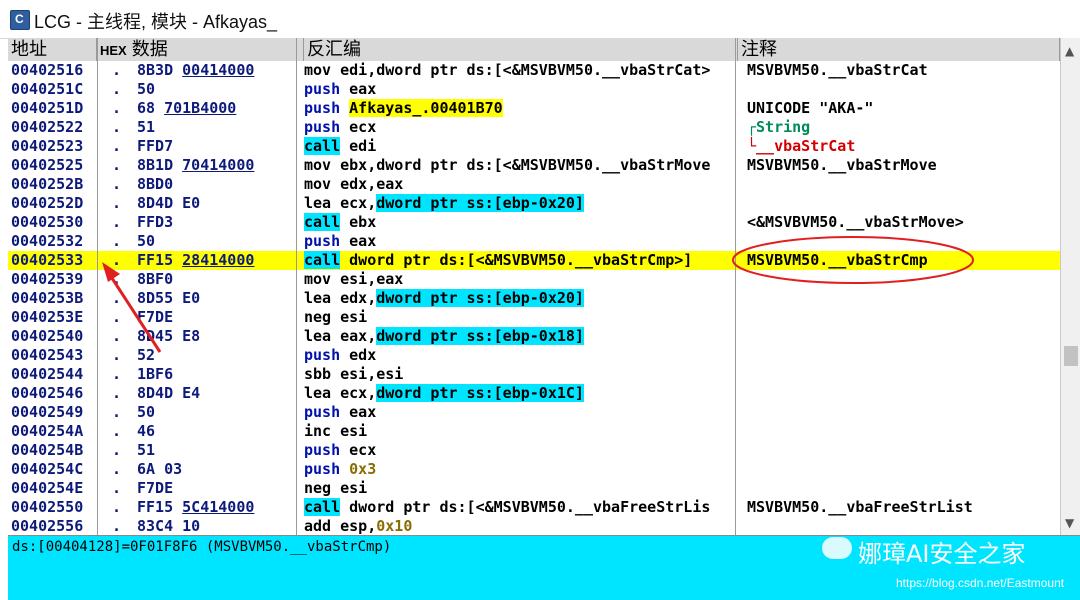 This screenshot has width=1080, height=600. Describe the element at coordinates (534, 317) in the screenshot. I see `instruction-row: 0040253E. F7DE neg esi` at that location.